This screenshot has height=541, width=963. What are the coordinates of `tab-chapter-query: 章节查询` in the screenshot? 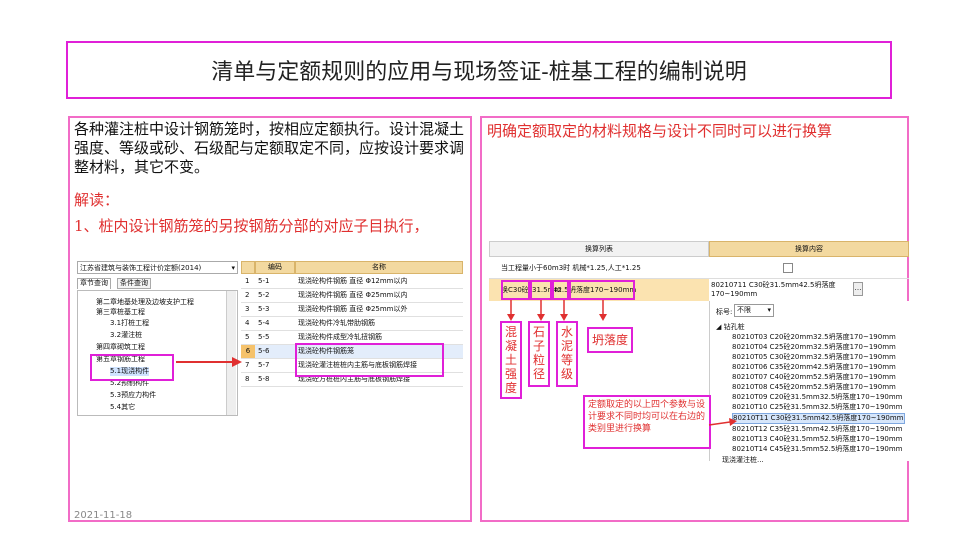 It's located at (94, 283).